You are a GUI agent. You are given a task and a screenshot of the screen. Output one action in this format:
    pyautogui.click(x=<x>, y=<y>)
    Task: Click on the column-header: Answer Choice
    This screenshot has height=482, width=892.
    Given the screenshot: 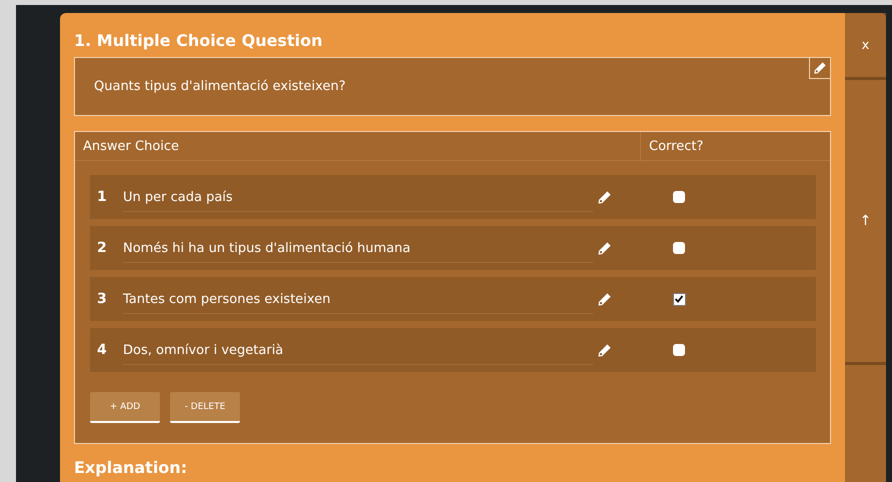 What is the action you would take?
    pyautogui.click(x=358, y=146)
    